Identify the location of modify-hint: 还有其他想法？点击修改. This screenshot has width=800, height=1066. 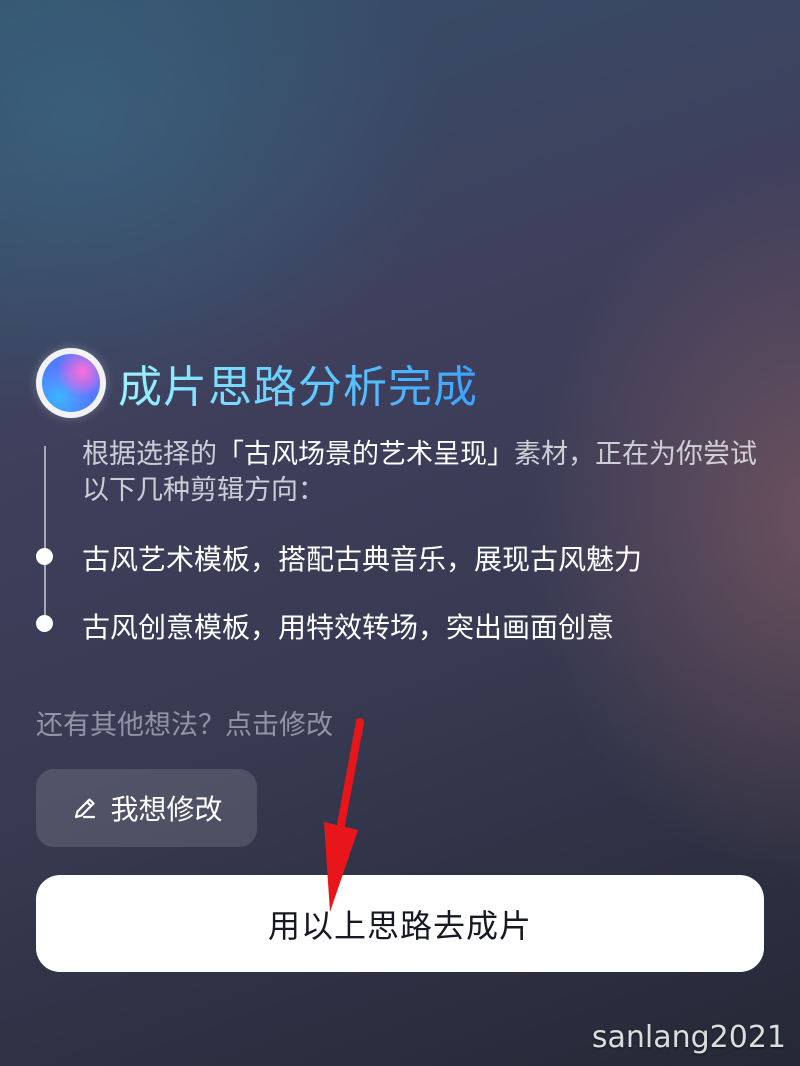
(184, 725).